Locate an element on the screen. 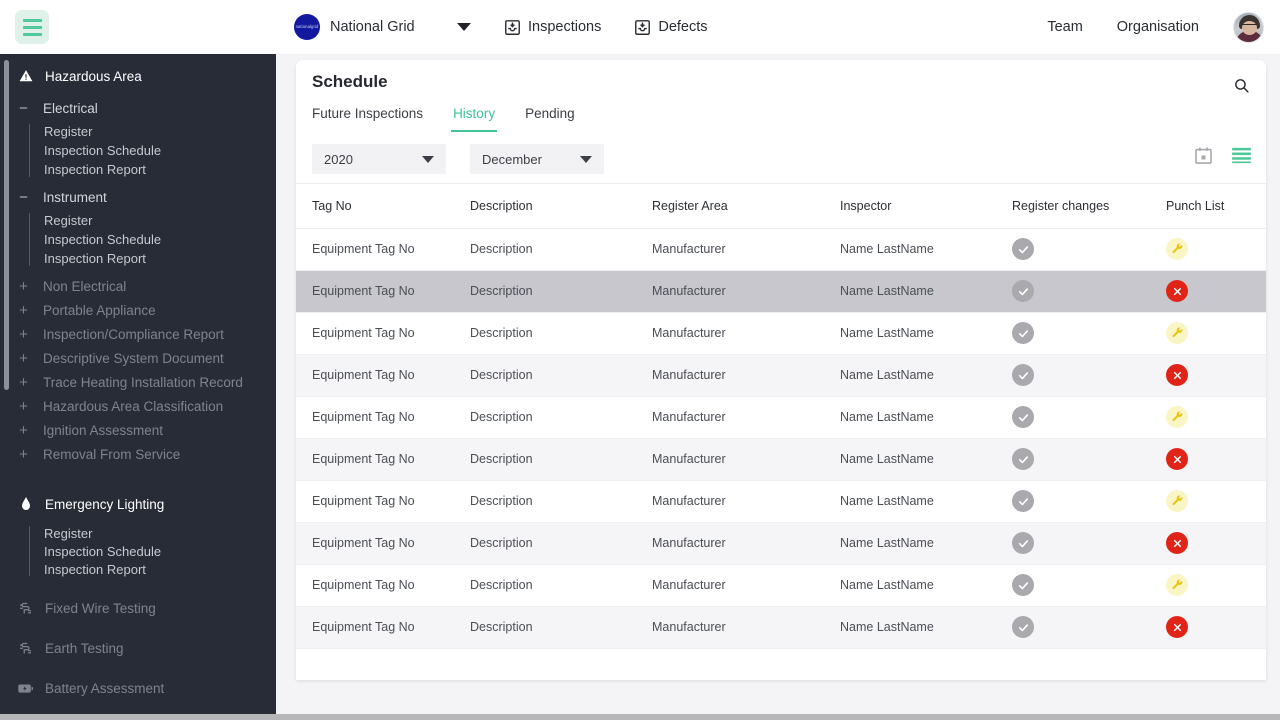  nav-item-team: Team is located at coordinates (1064, 27).